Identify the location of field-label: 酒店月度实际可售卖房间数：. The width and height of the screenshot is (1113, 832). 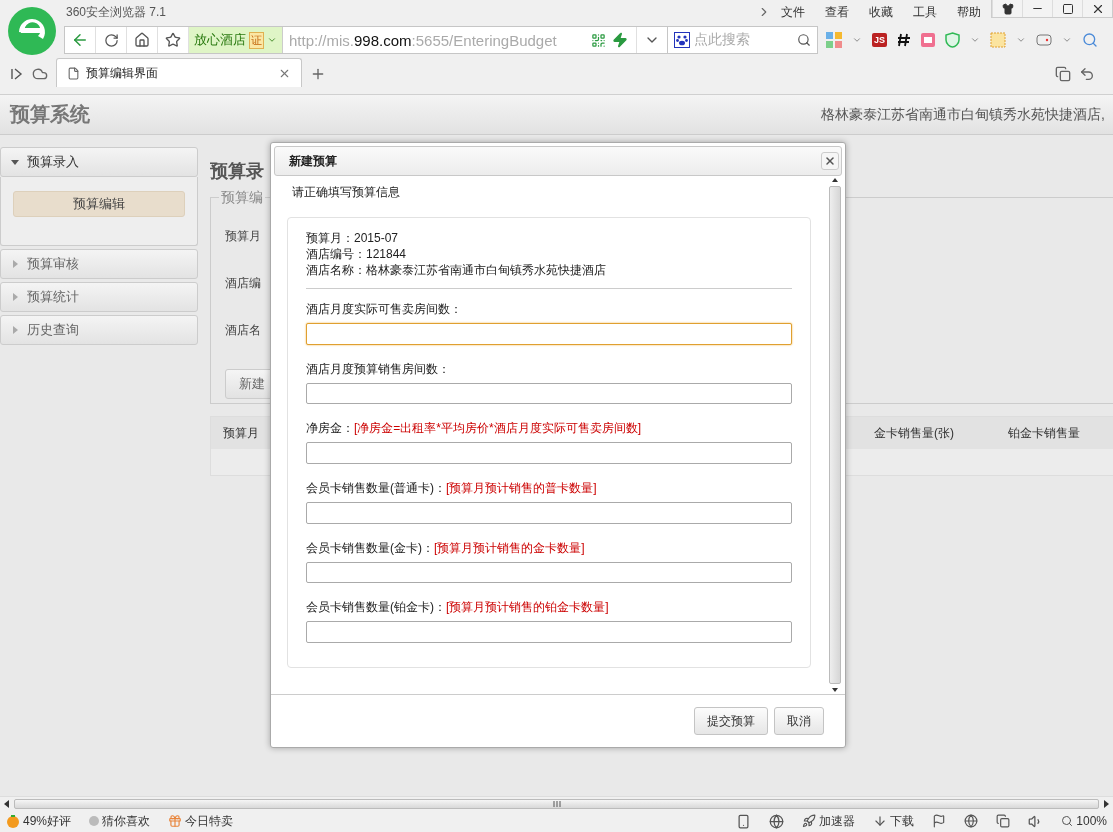
(384, 309).